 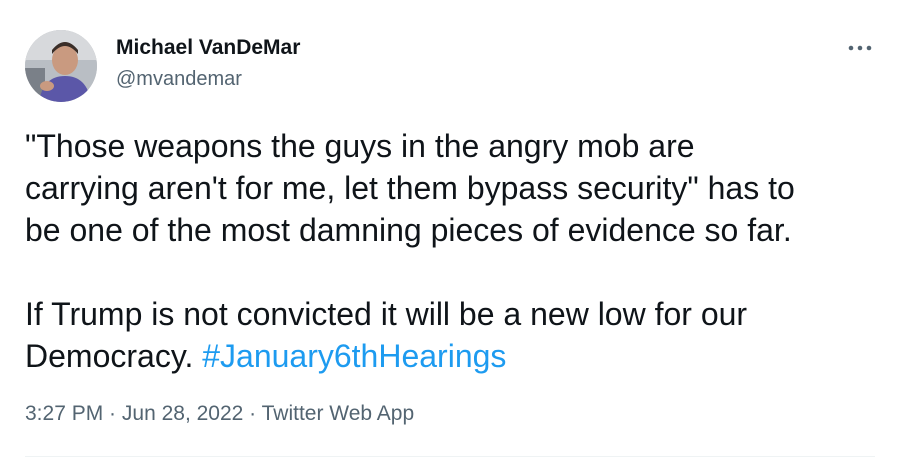 I want to click on divider, so click(x=450, y=456).